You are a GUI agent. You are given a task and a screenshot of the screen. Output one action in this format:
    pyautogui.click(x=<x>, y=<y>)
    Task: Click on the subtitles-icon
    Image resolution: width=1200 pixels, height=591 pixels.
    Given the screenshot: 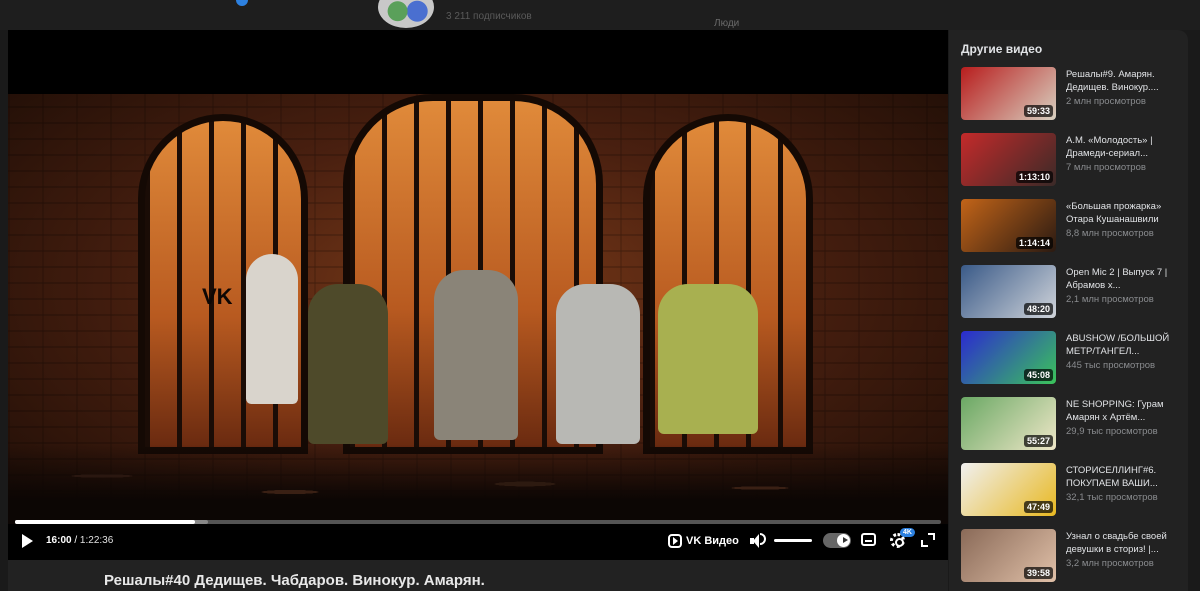 What is the action you would take?
    pyautogui.click(x=868, y=539)
    